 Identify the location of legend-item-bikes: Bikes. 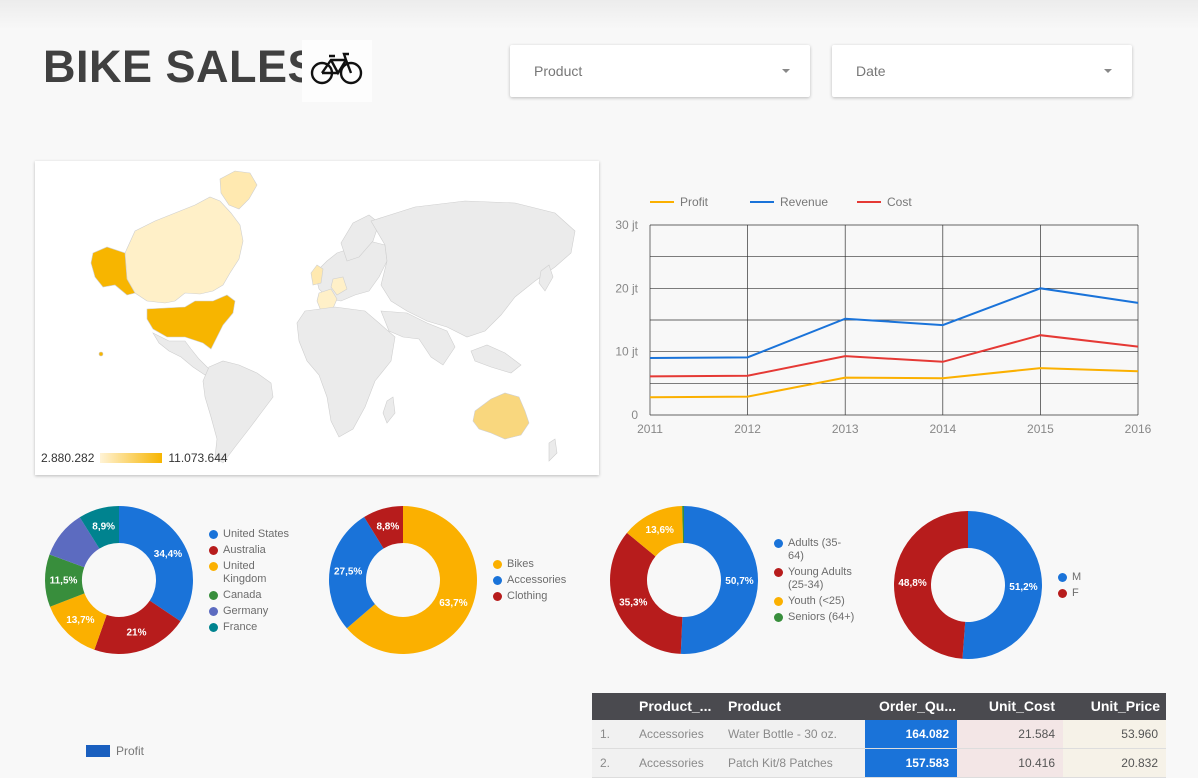
(513, 564).